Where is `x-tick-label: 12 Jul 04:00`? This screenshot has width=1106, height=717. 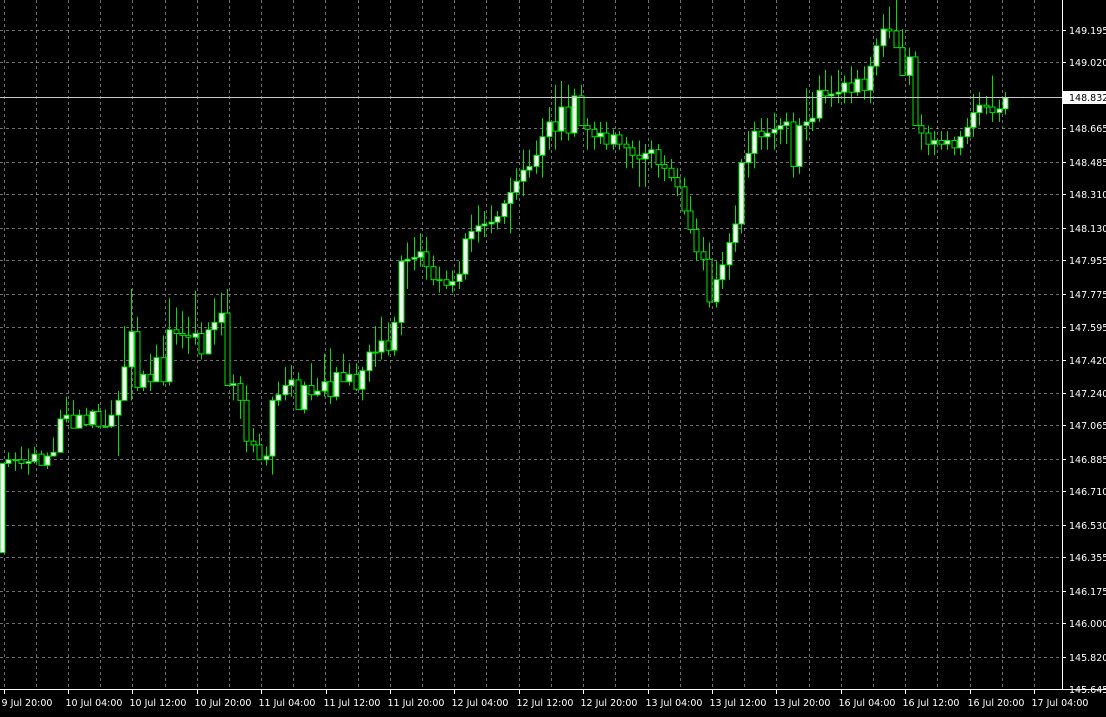
x-tick-label: 12 Jul 04:00 is located at coordinates (480, 703).